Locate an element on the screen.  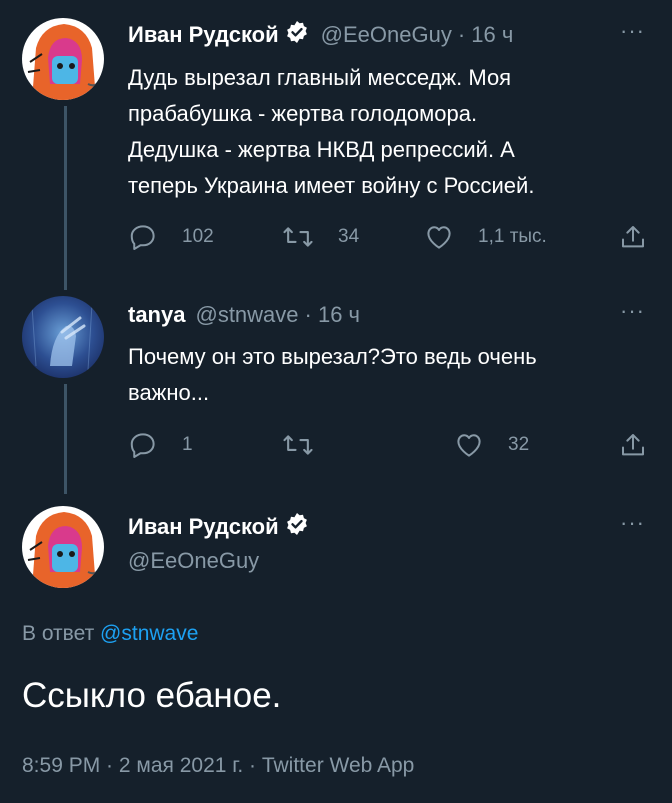
tweet-text: Ссыкло ебаное. is located at coordinates (152, 695).